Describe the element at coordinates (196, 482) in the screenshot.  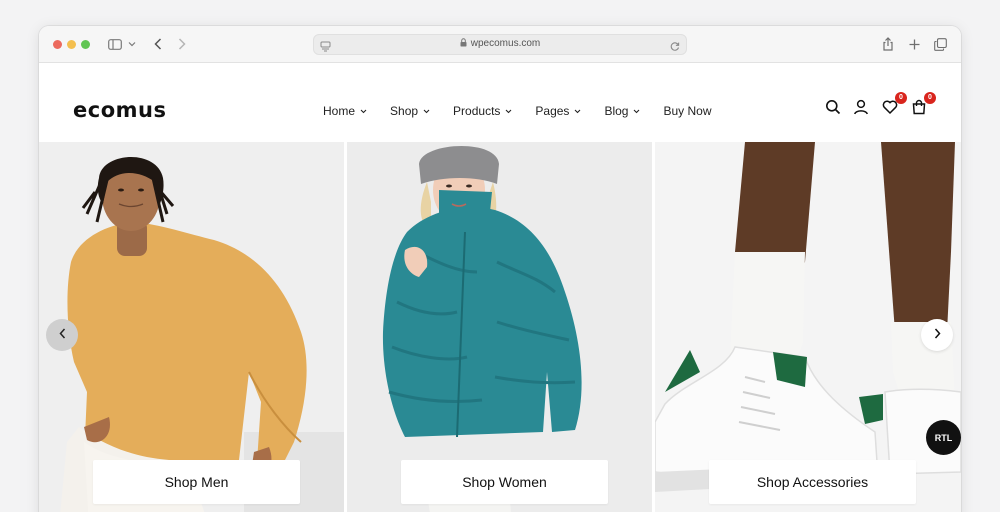
I see `shop-men-button: Shop Men` at that location.